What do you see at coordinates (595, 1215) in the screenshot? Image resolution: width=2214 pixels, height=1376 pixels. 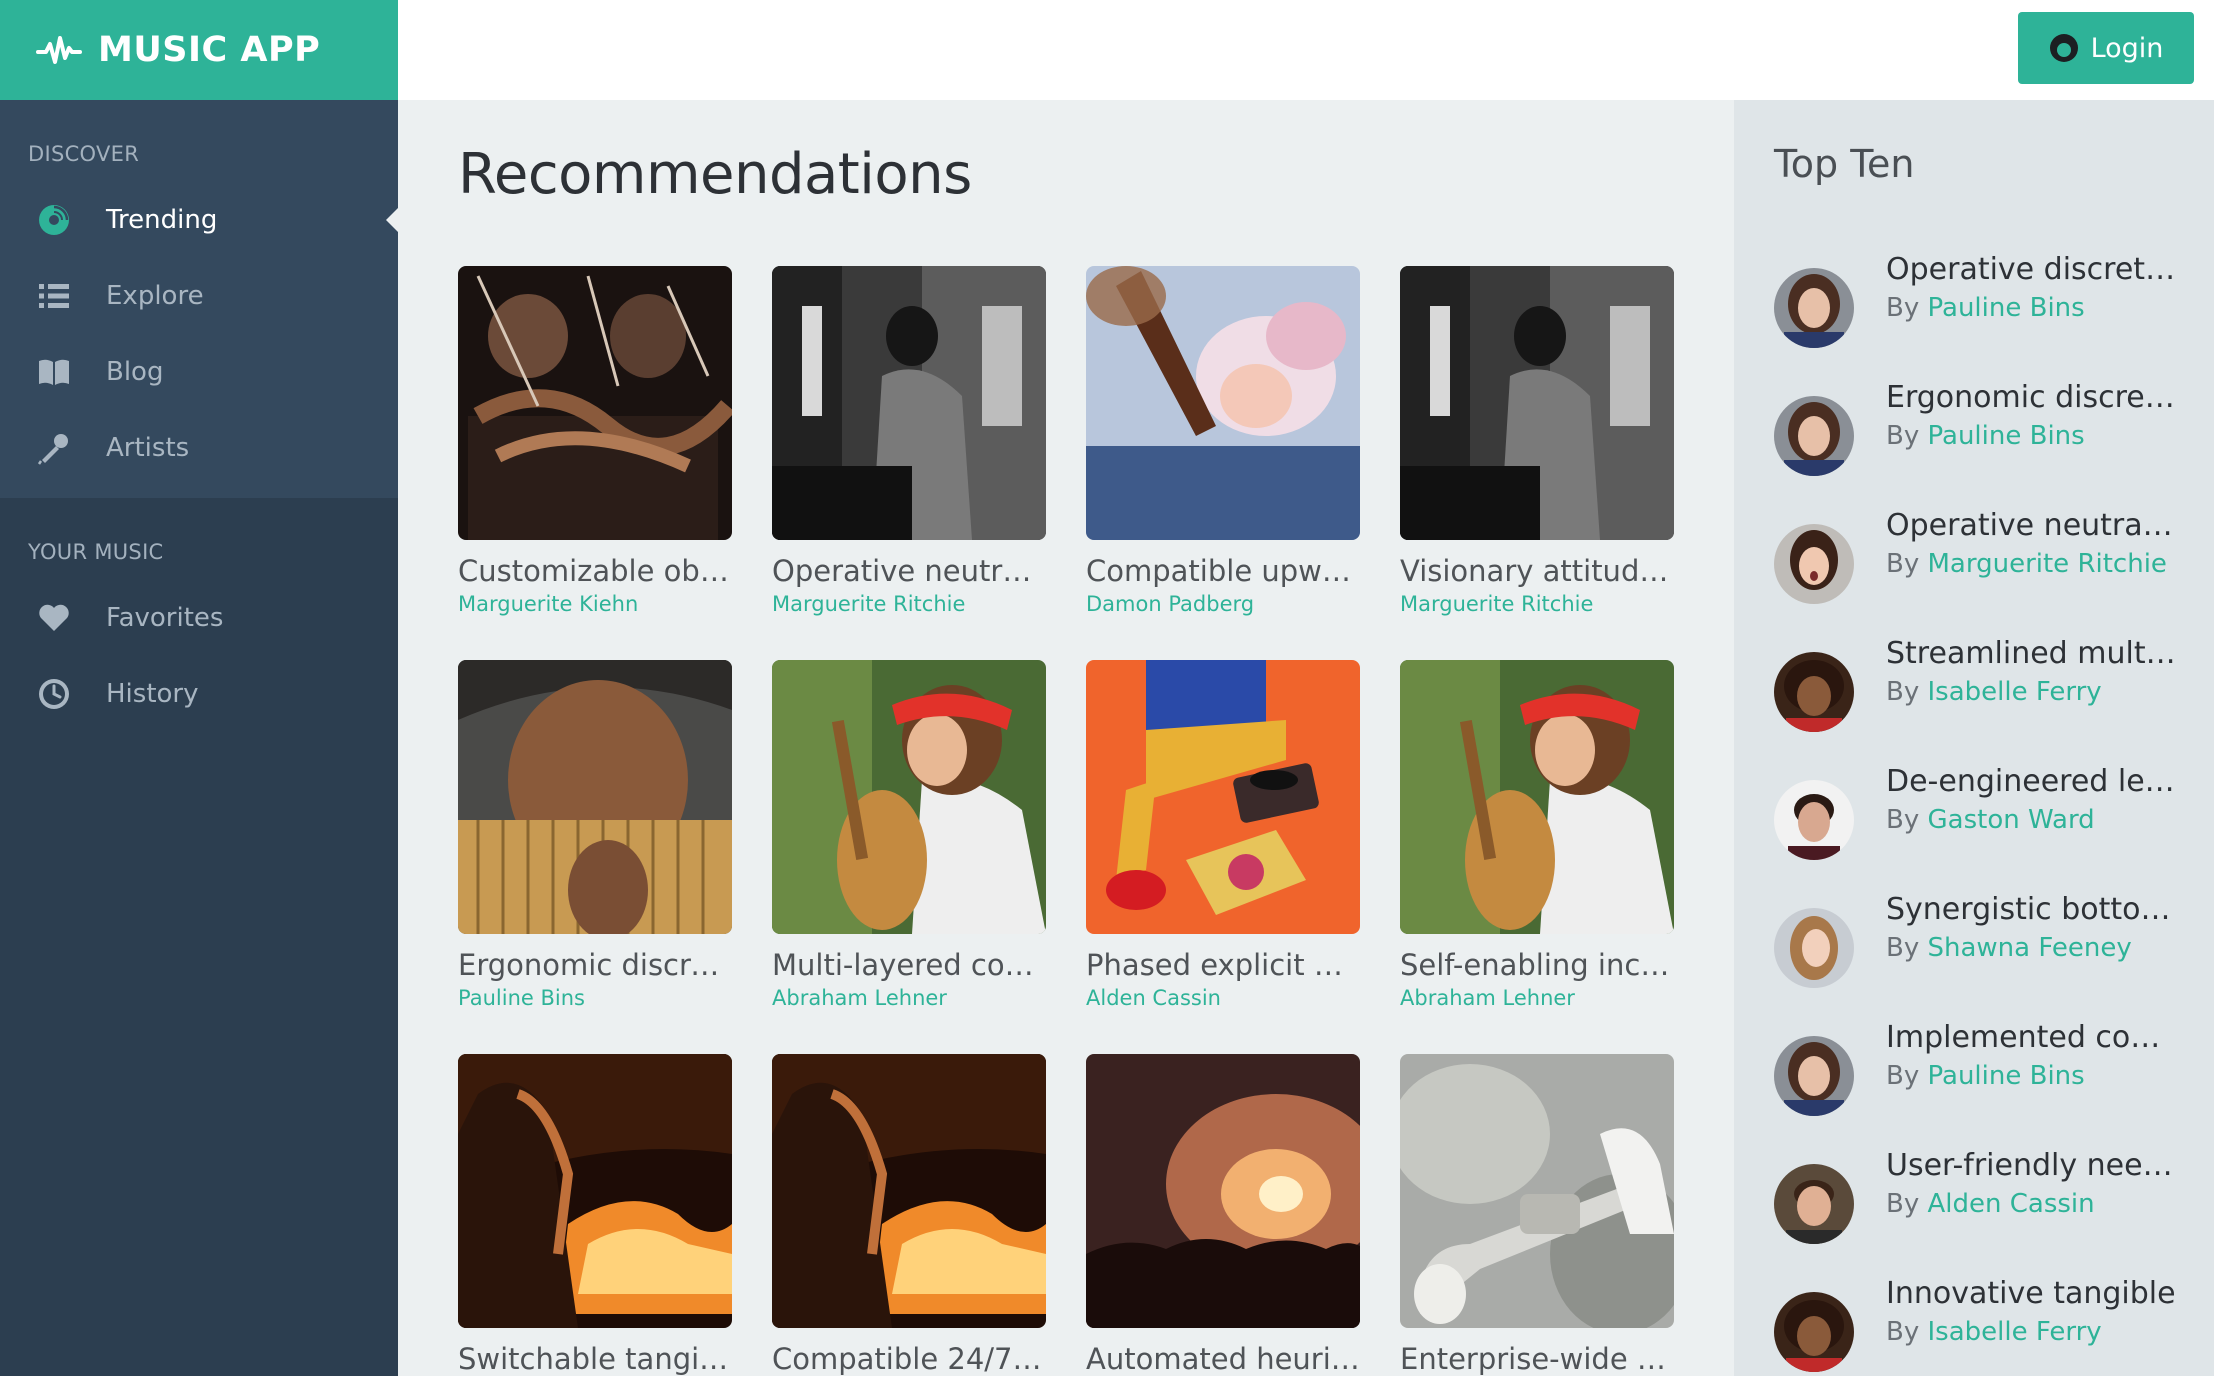 I see `track-card: Switchable tangible` at bounding box center [595, 1215].